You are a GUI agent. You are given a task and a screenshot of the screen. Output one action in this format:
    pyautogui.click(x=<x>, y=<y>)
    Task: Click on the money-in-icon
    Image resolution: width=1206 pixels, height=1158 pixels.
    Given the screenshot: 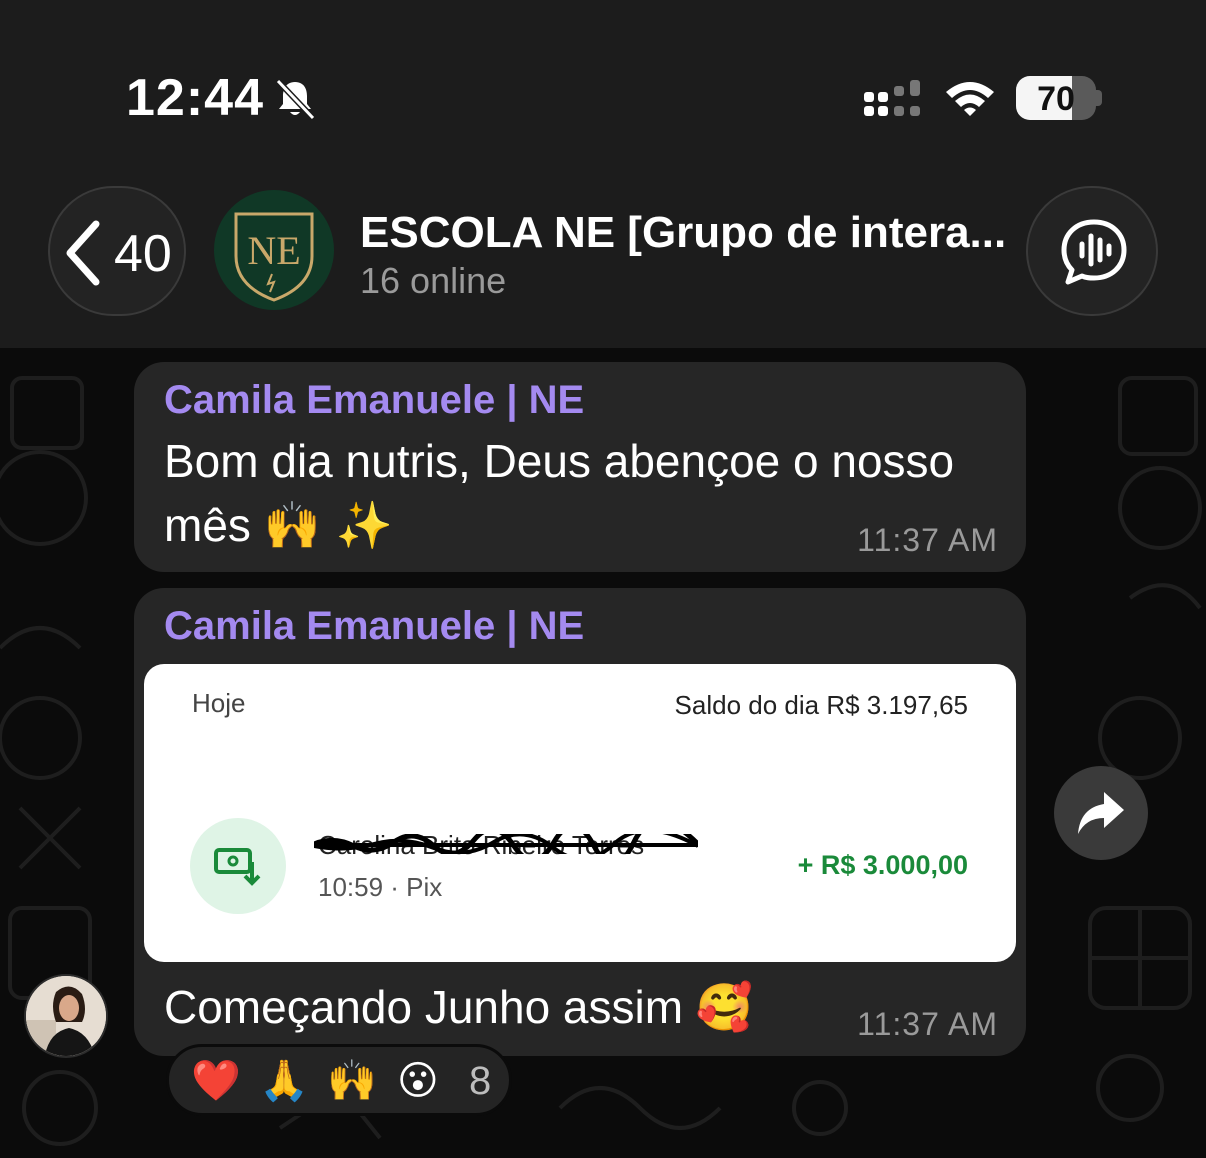 What is the action you would take?
    pyautogui.click(x=237, y=867)
    